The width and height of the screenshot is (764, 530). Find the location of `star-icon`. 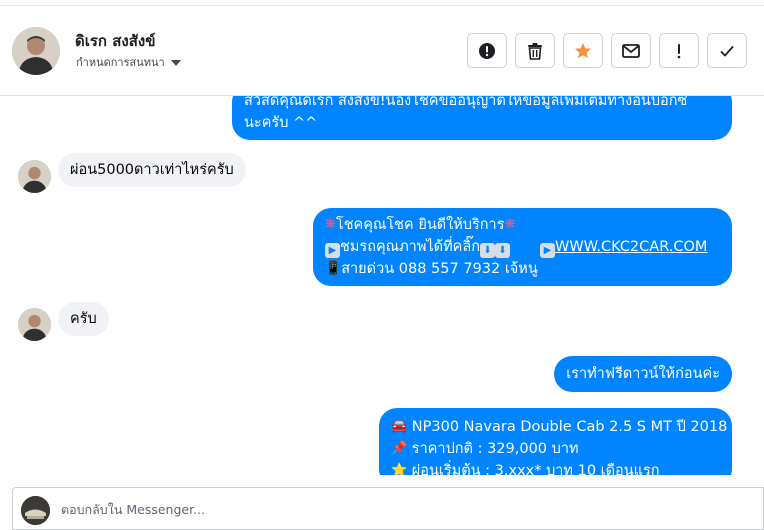

star-icon is located at coordinates (583, 50).